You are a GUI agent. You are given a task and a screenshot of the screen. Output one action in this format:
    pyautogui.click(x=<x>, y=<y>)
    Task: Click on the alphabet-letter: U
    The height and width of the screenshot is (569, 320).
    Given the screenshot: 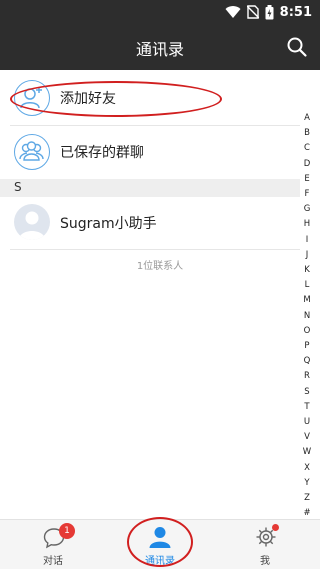 What is the action you would take?
    pyautogui.click(x=307, y=422)
    